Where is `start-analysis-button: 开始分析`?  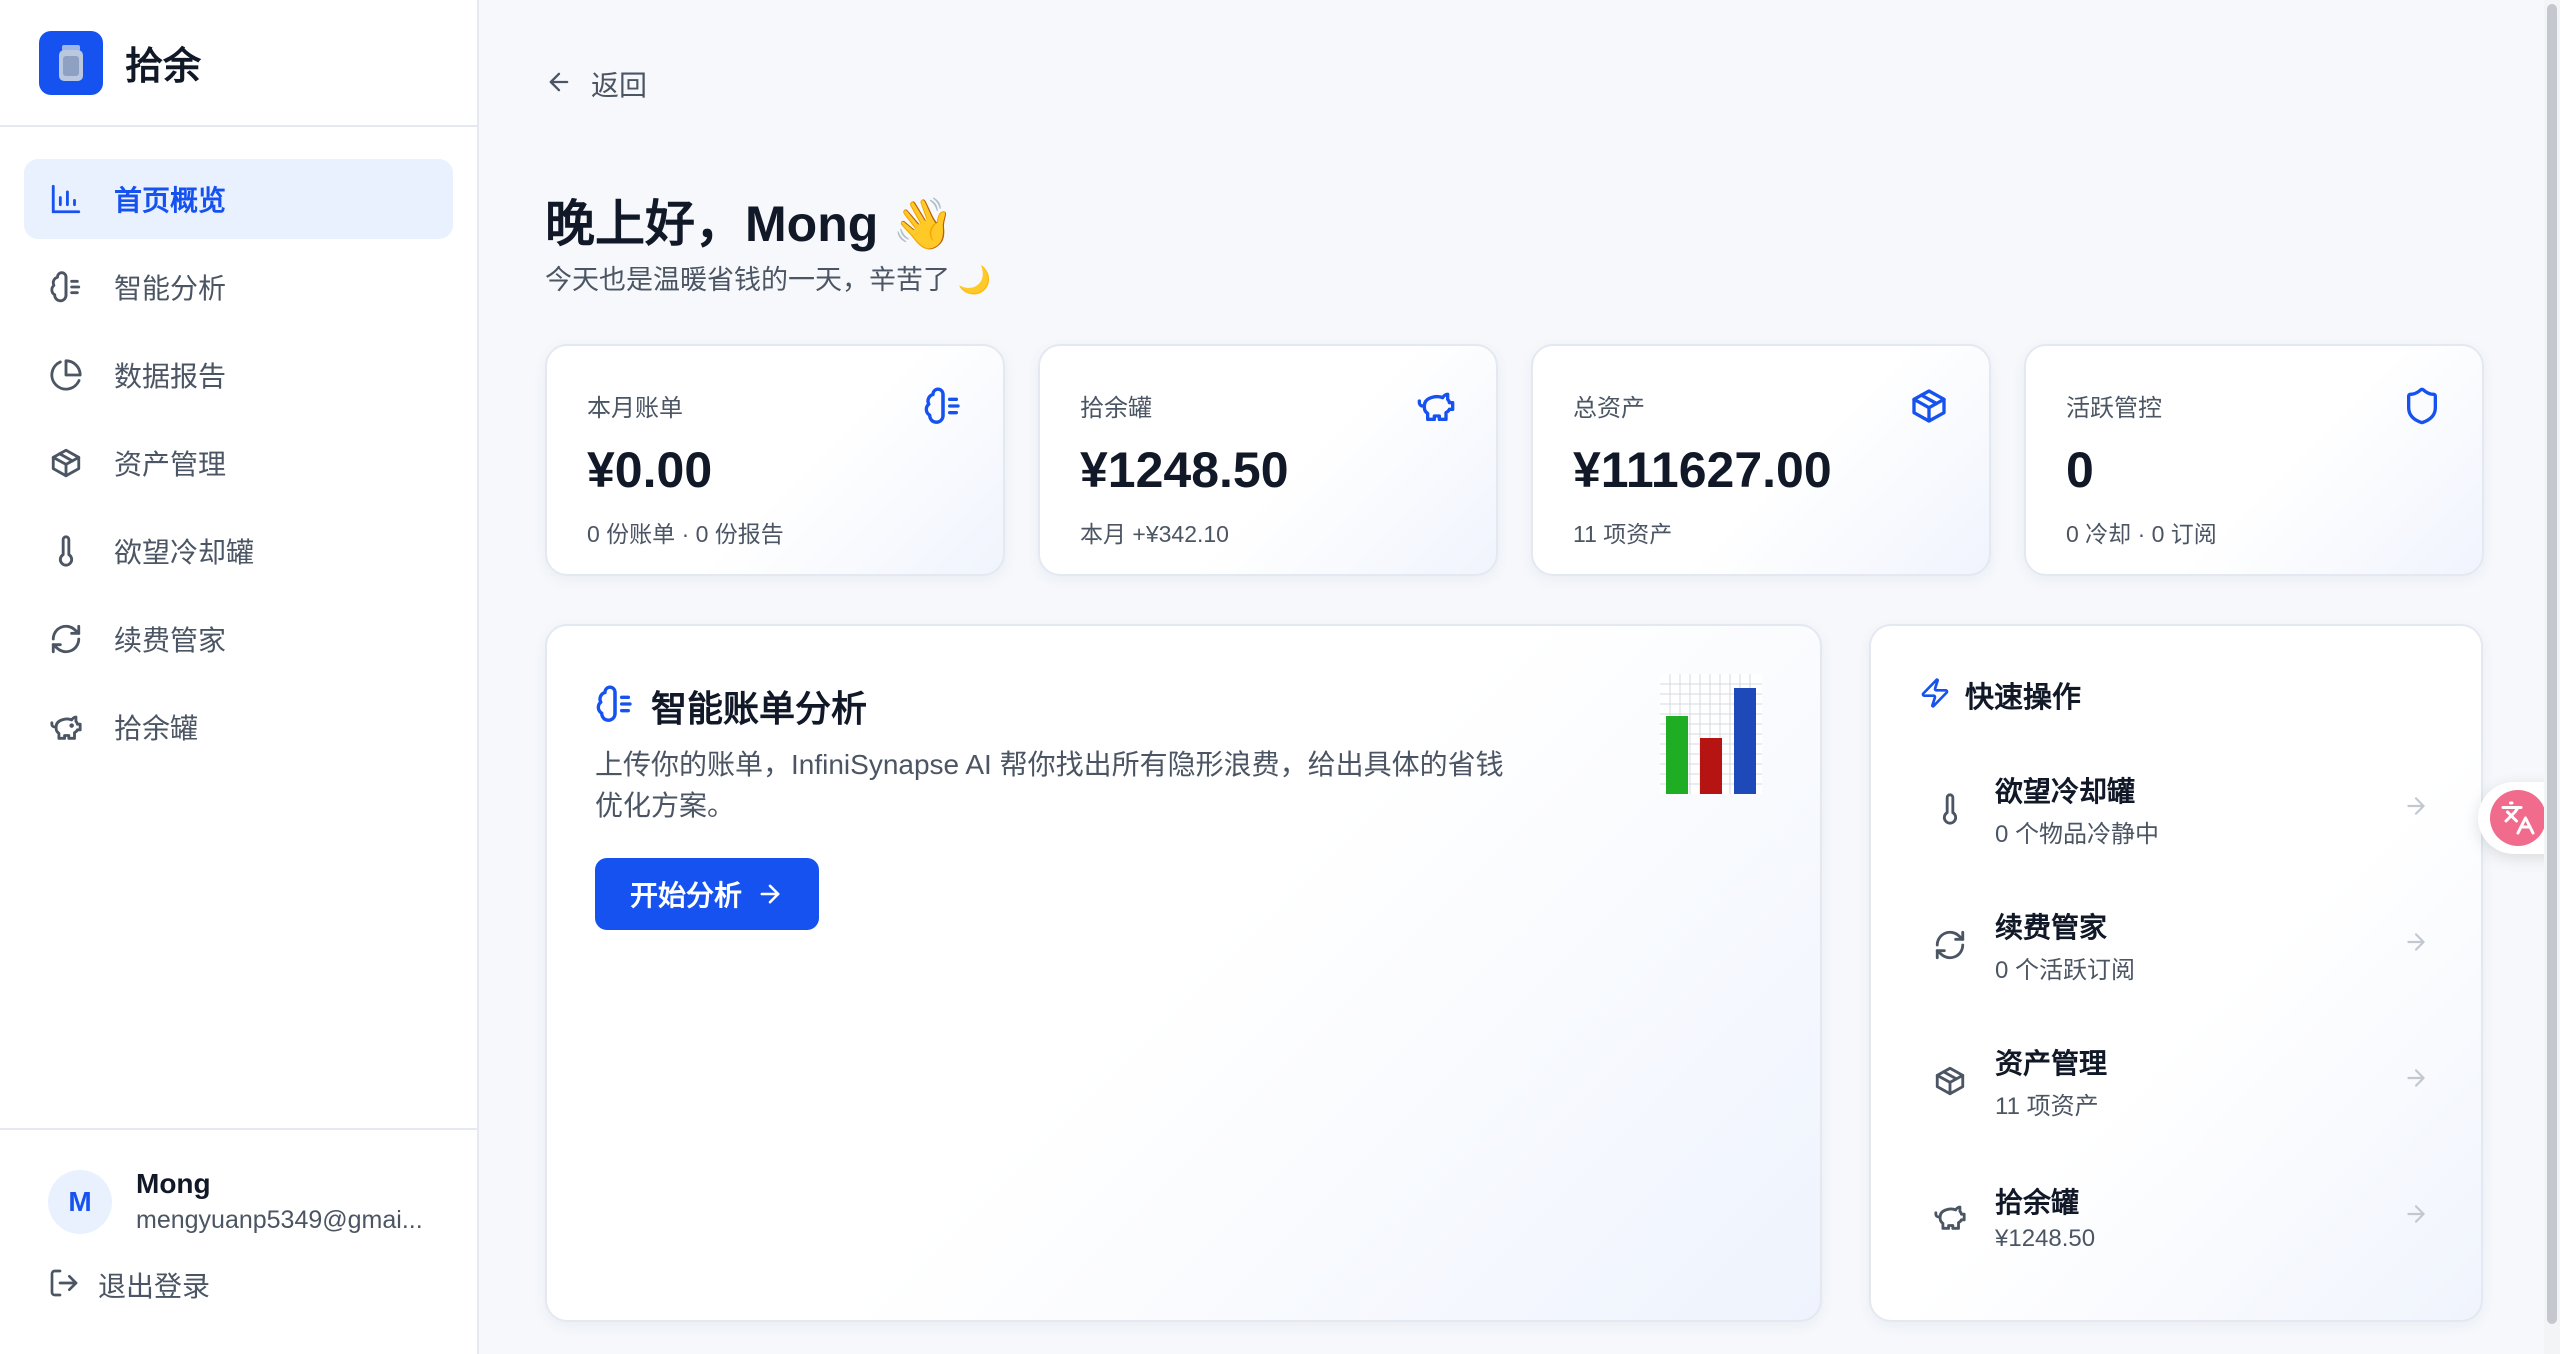 start-analysis-button: 开始分析 is located at coordinates (707, 894).